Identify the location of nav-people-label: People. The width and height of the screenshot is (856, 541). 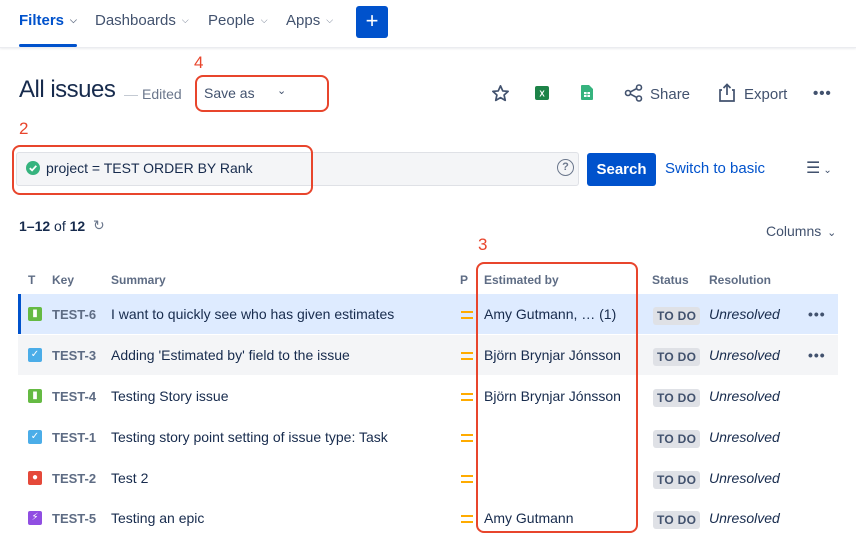
(231, 20).